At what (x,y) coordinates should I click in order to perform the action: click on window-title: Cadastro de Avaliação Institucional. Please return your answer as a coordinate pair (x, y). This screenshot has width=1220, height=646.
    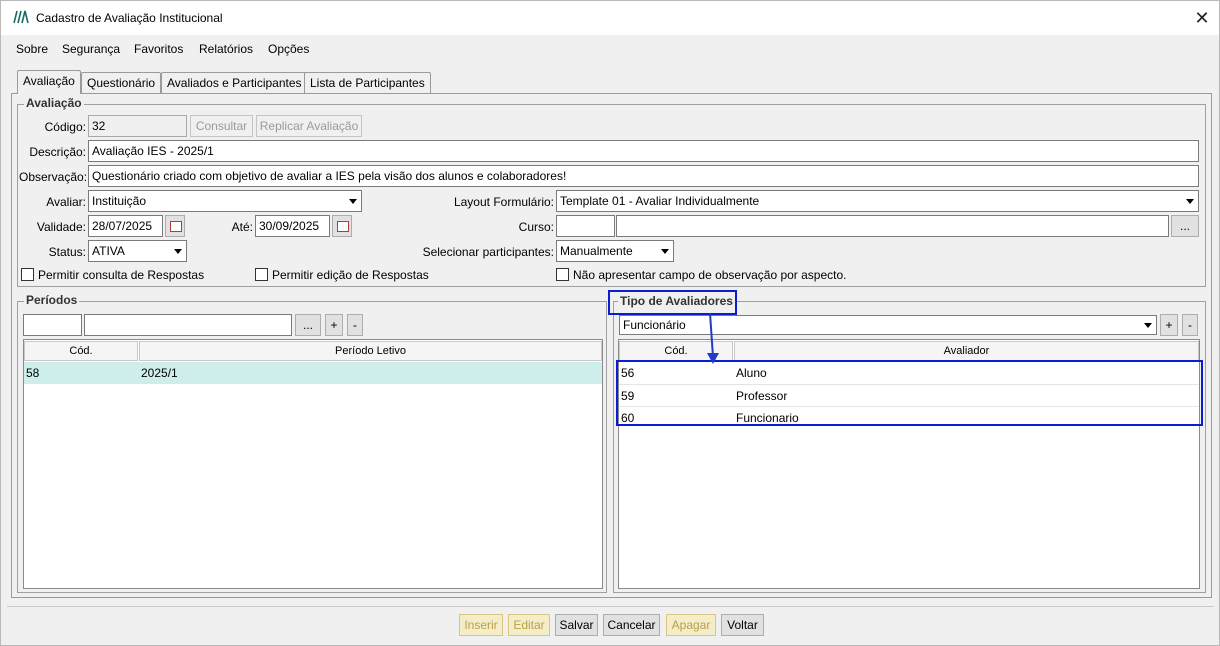
    Looking at the image, I should click on (129, 18).